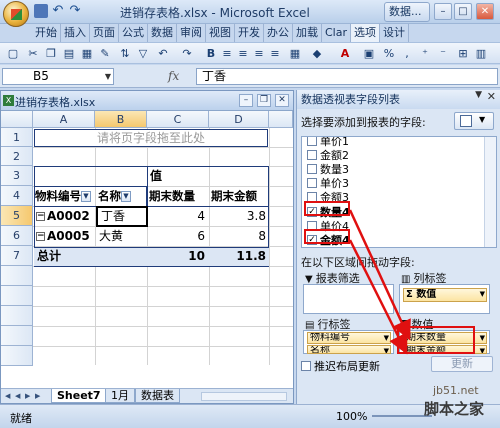 This screenshot has width=500, height=428. Describe the element at coordinates (17, 196) in the screenshot. I see `row-header-4: 4` at that location.